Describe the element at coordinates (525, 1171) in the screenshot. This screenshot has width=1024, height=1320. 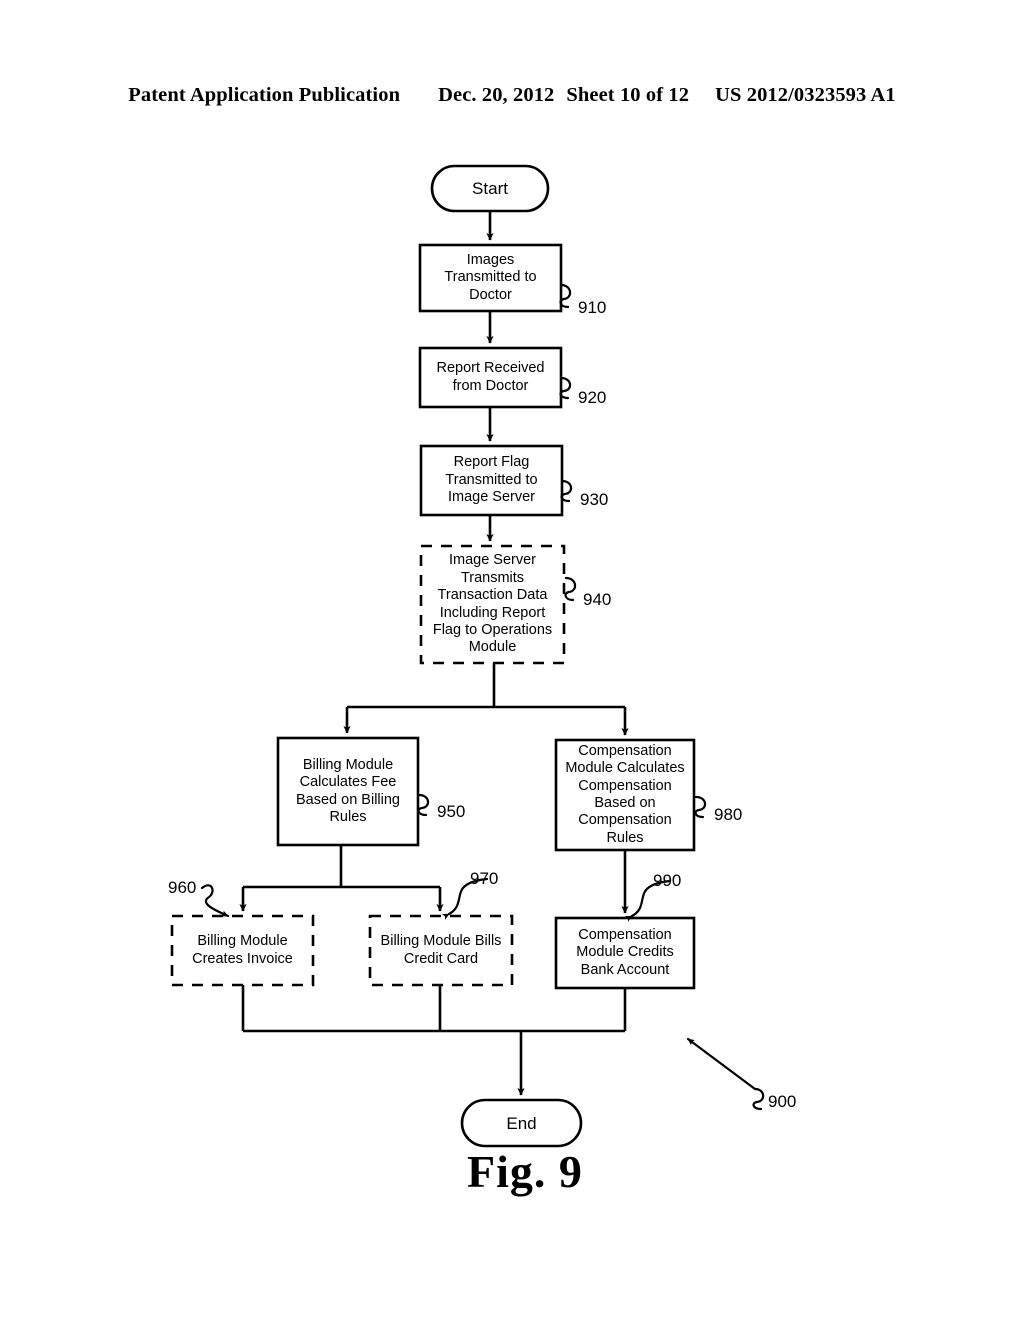
I see `figure-caption: Fig. 9` at that location.